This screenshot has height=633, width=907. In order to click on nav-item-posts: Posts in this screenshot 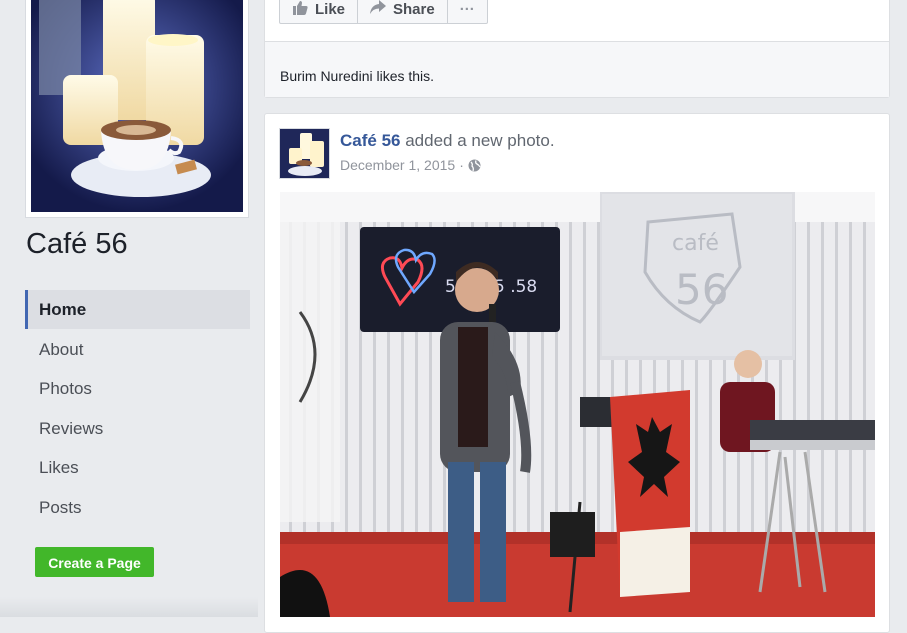, I will do `click(137, 507)`.